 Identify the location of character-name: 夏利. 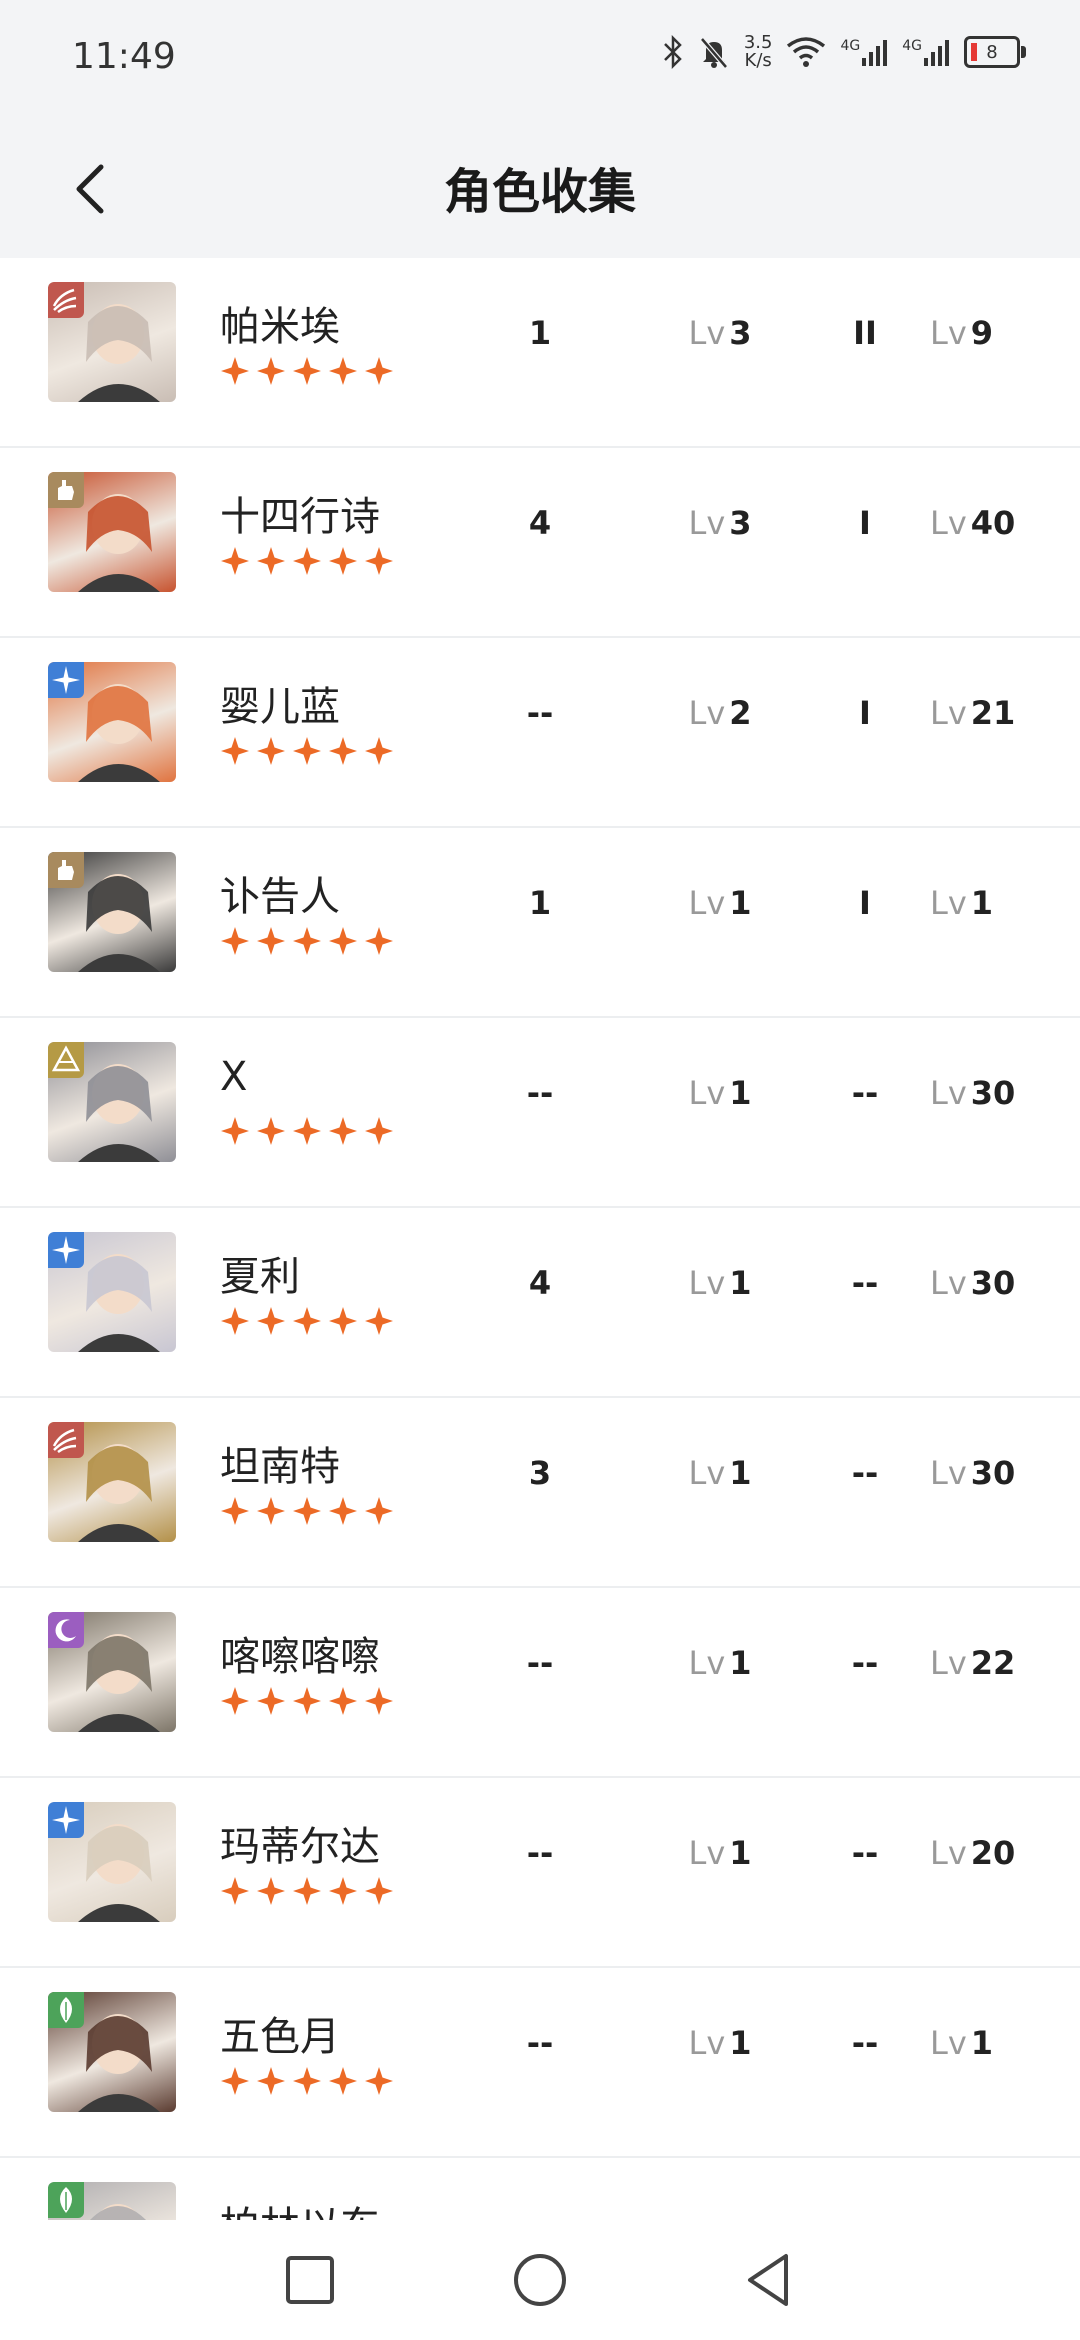
(260, 1277).